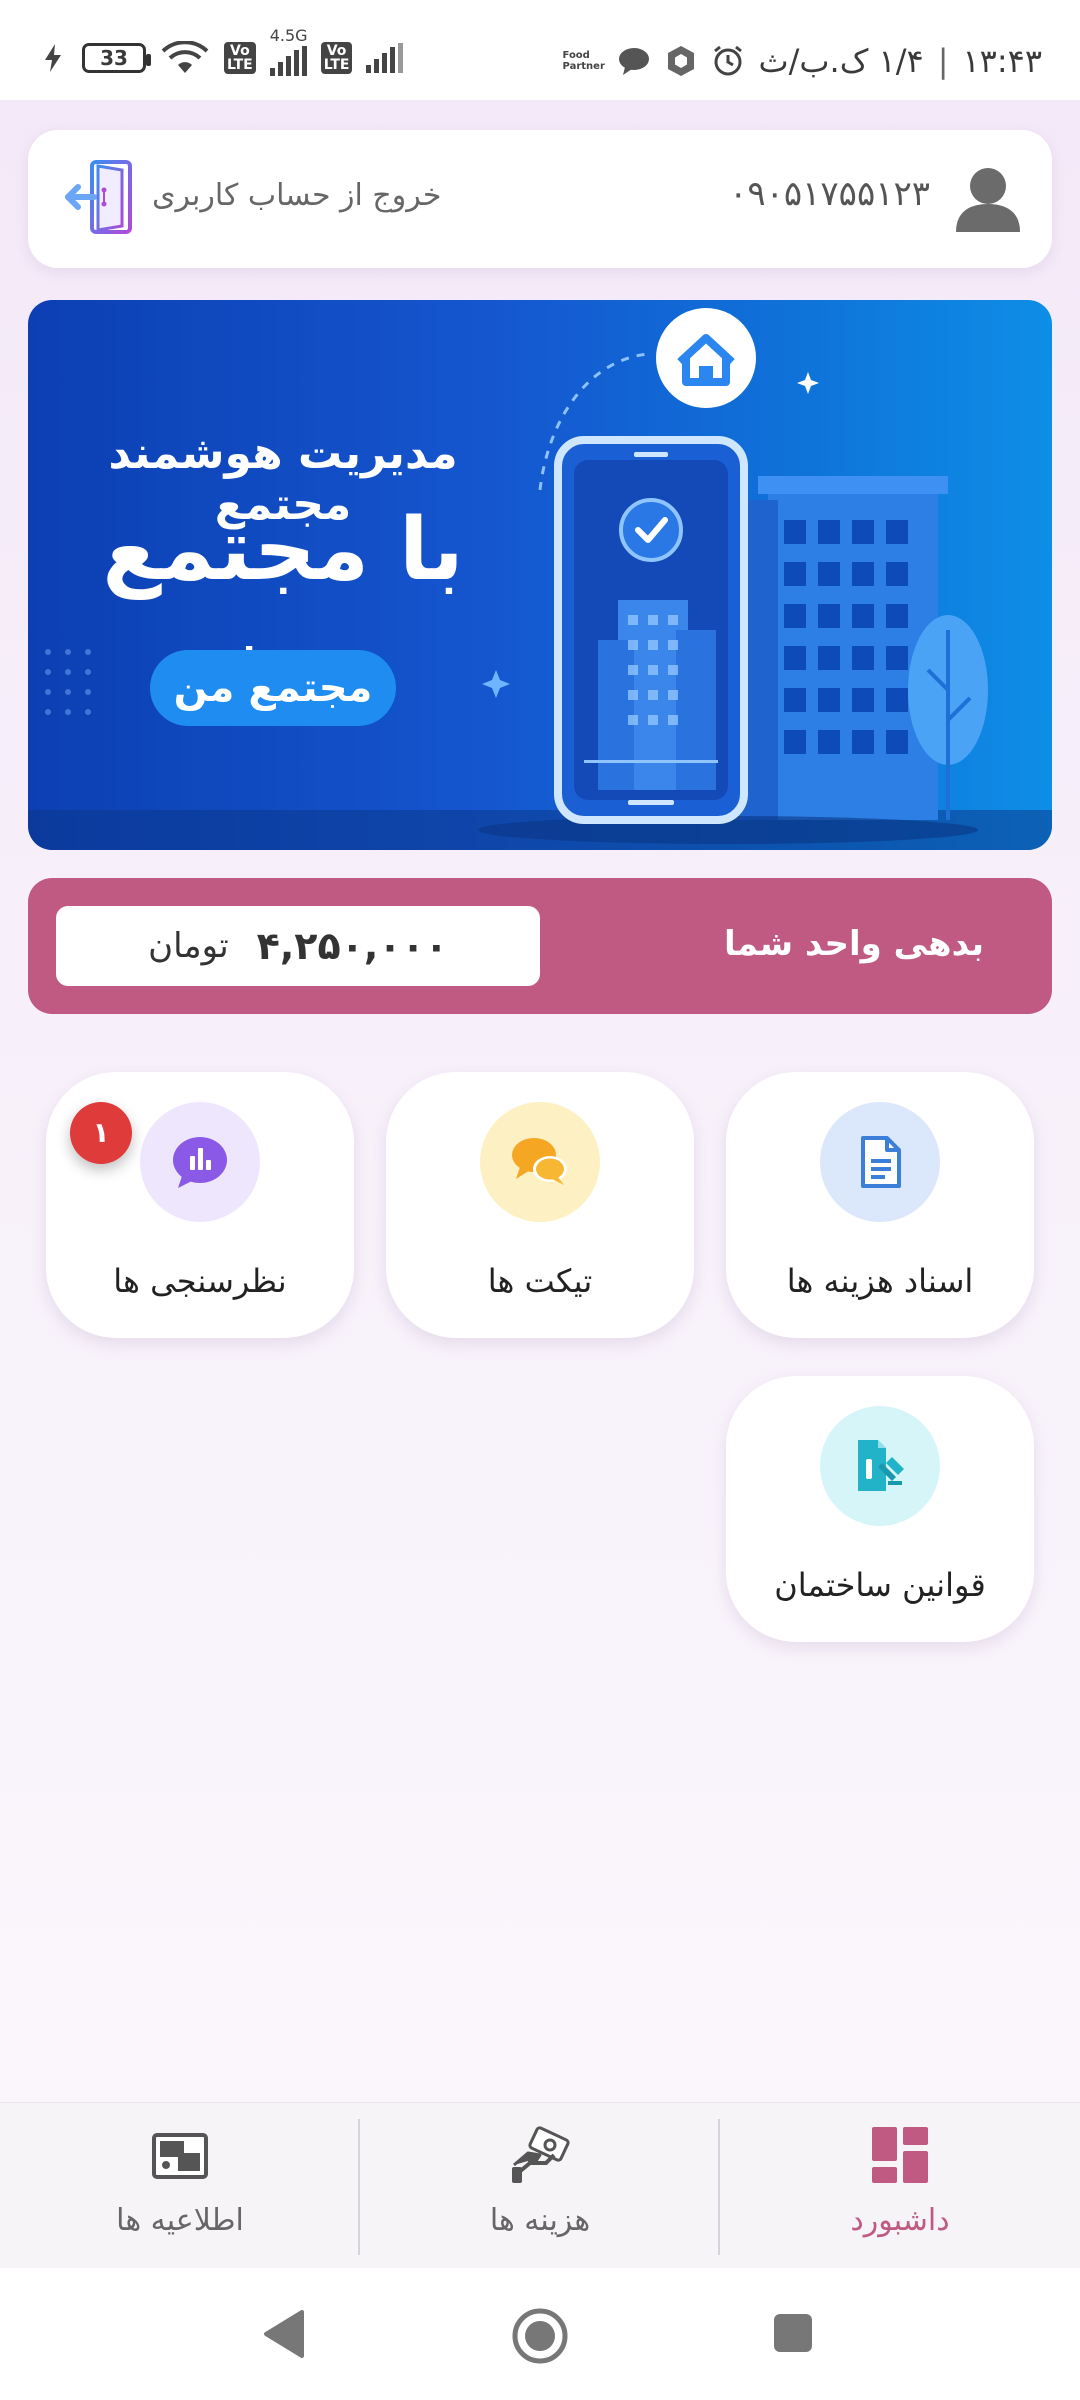 Image resolution: width=1080 pixels, height=2400 pixels. What do you see at coordinates (180, 2220) in the screenshot?
I see `nav-label-announcements: اطلاعیه ها` at bounding box center [180, 2220].